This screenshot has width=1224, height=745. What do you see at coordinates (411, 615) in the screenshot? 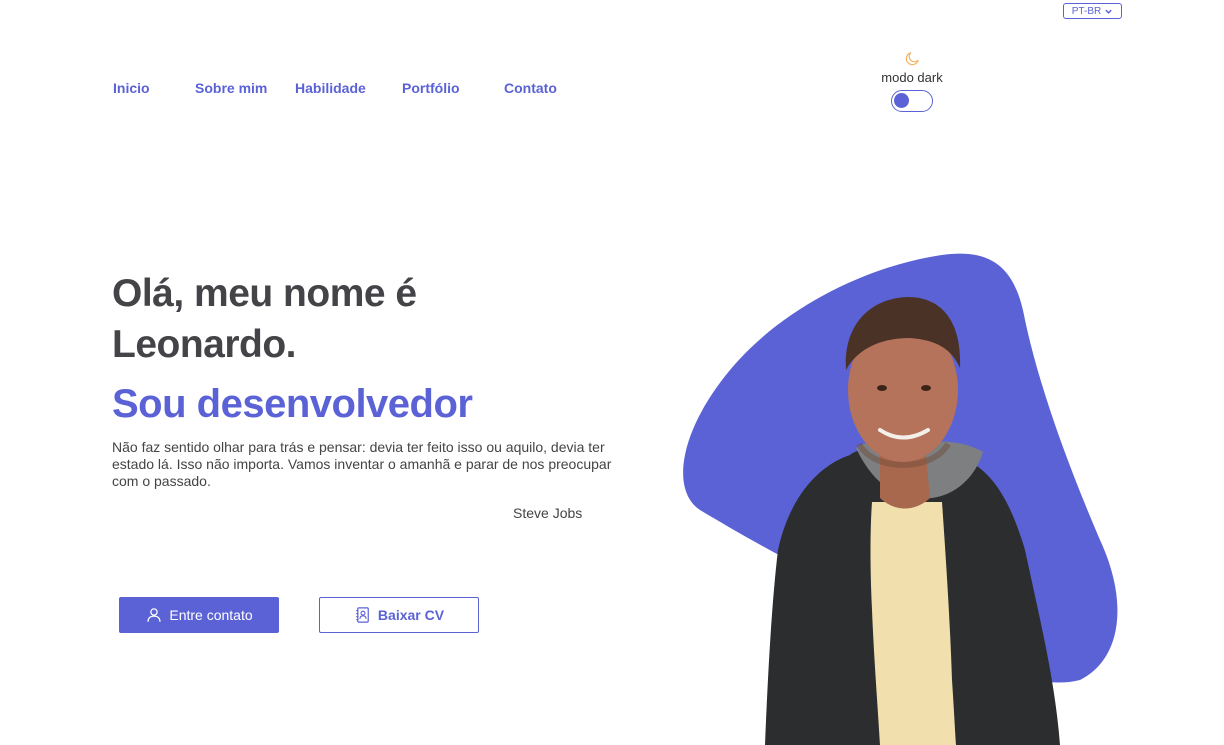
I see `download-cv-label: Baixar CV` at bounding box center [411, 615].